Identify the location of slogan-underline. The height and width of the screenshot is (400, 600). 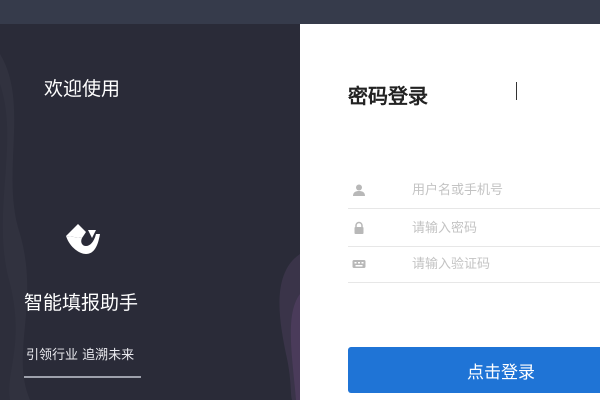
(82, 377).